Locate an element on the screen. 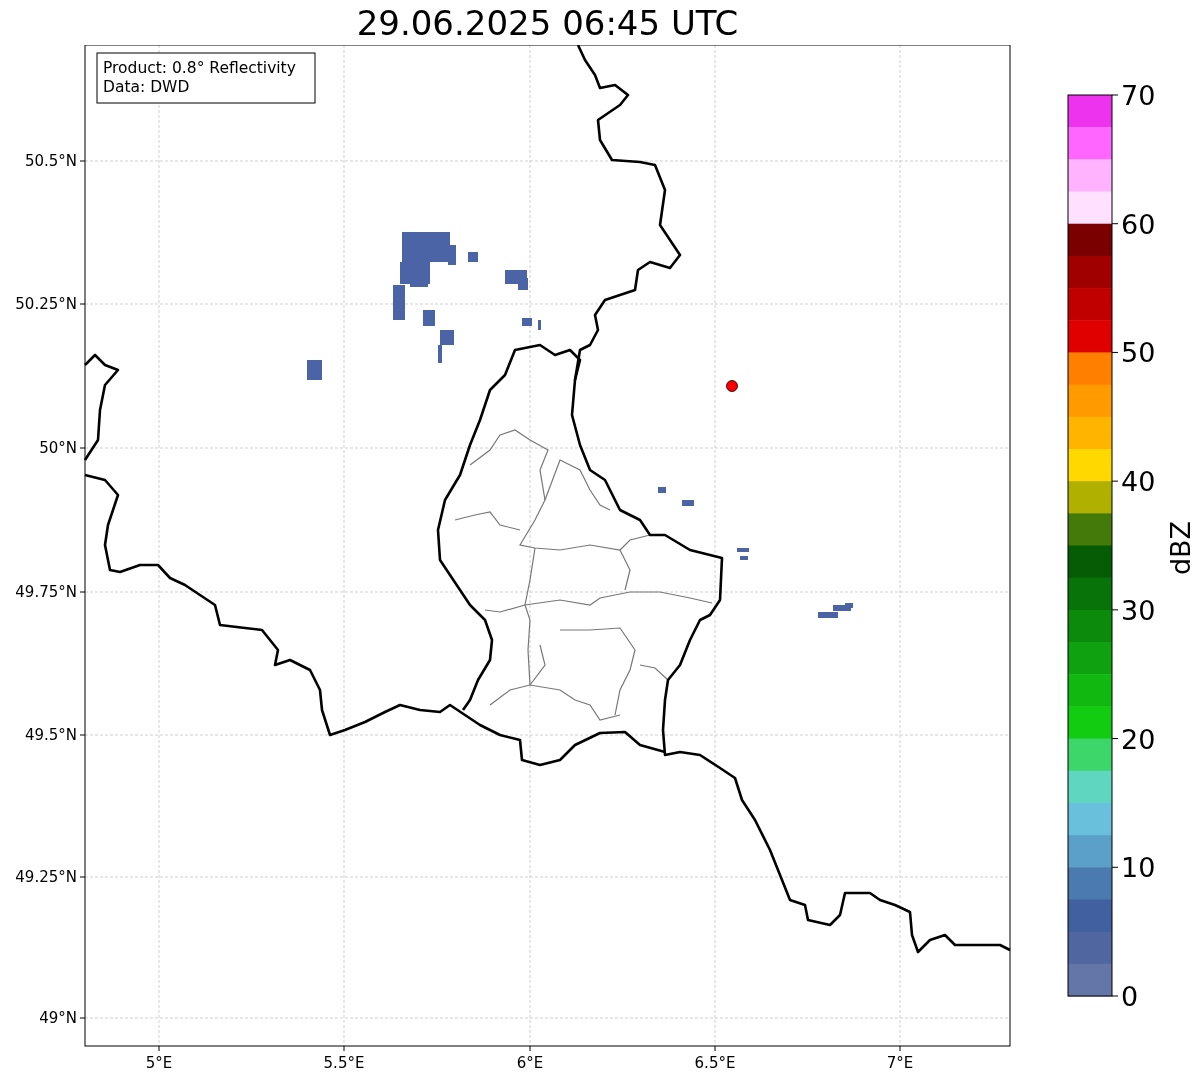 The image size is (1202, 1081). info-text: Data: DWD is located at coordinates (146, 87).